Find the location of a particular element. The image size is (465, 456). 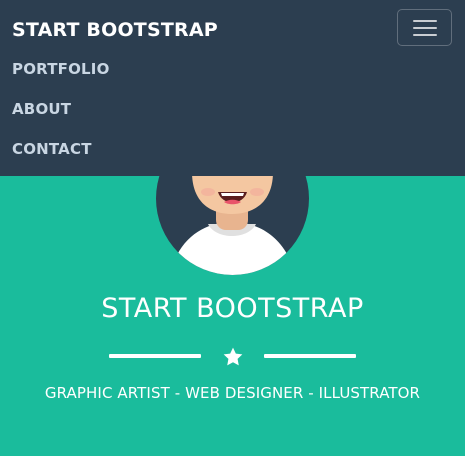

star-icon is located at coordinates (233, 356).